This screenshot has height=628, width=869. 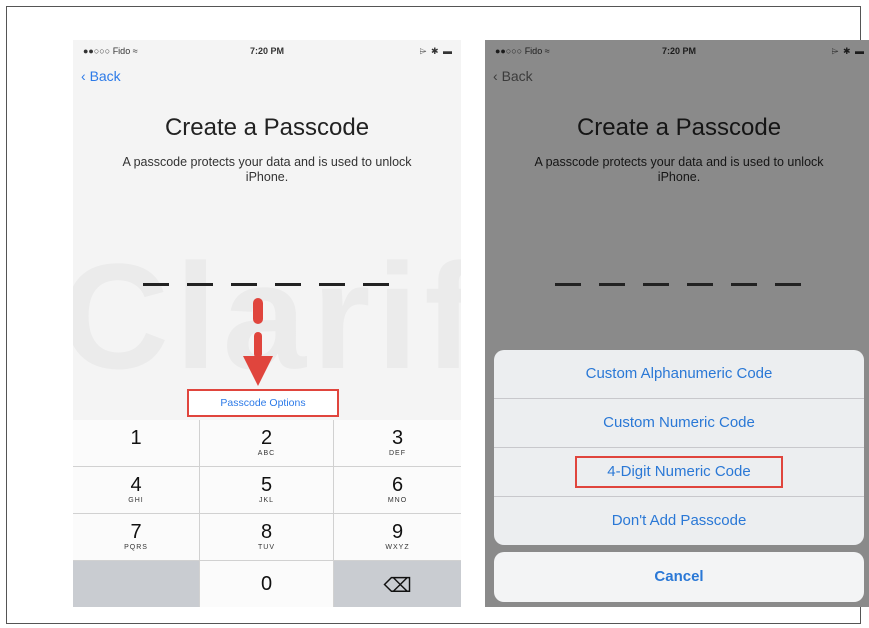 What do you see at coordinates (266, 537) in the screenshot?
I see `key-8: 8 TUV` at bounding box center [266, 537].